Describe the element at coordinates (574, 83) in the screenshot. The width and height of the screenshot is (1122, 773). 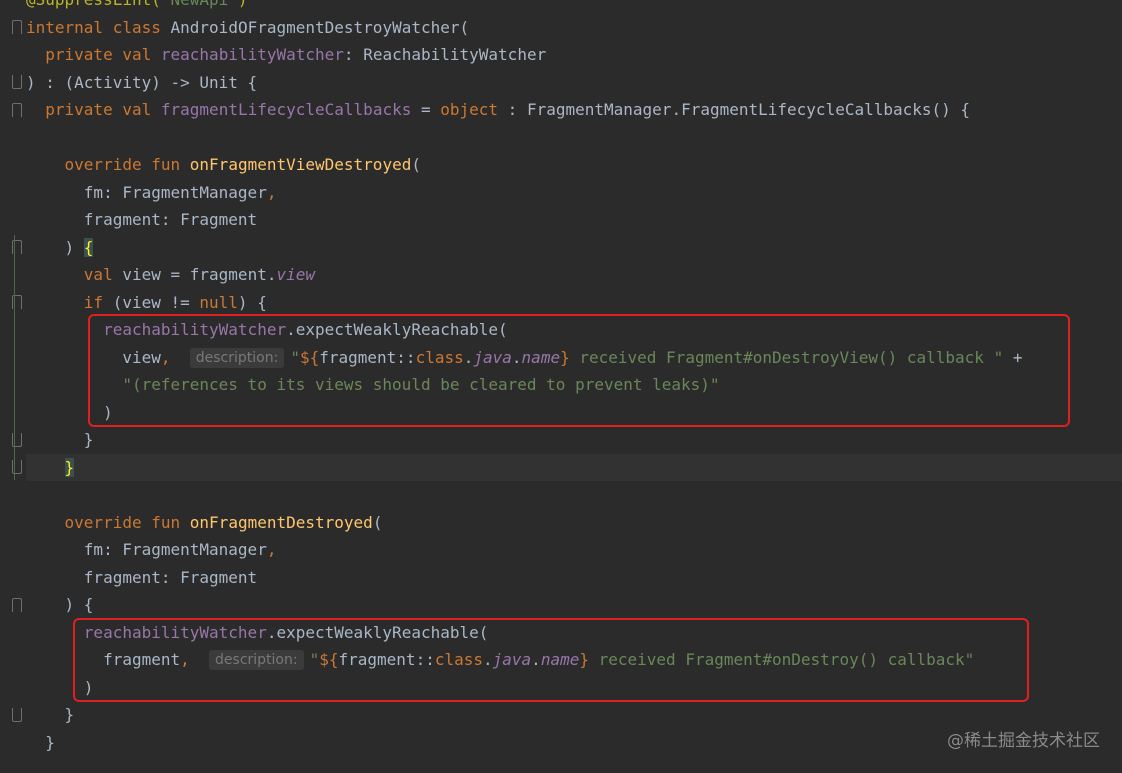
I see `code-line: ) : (Activity) -> Unit {` at that location.